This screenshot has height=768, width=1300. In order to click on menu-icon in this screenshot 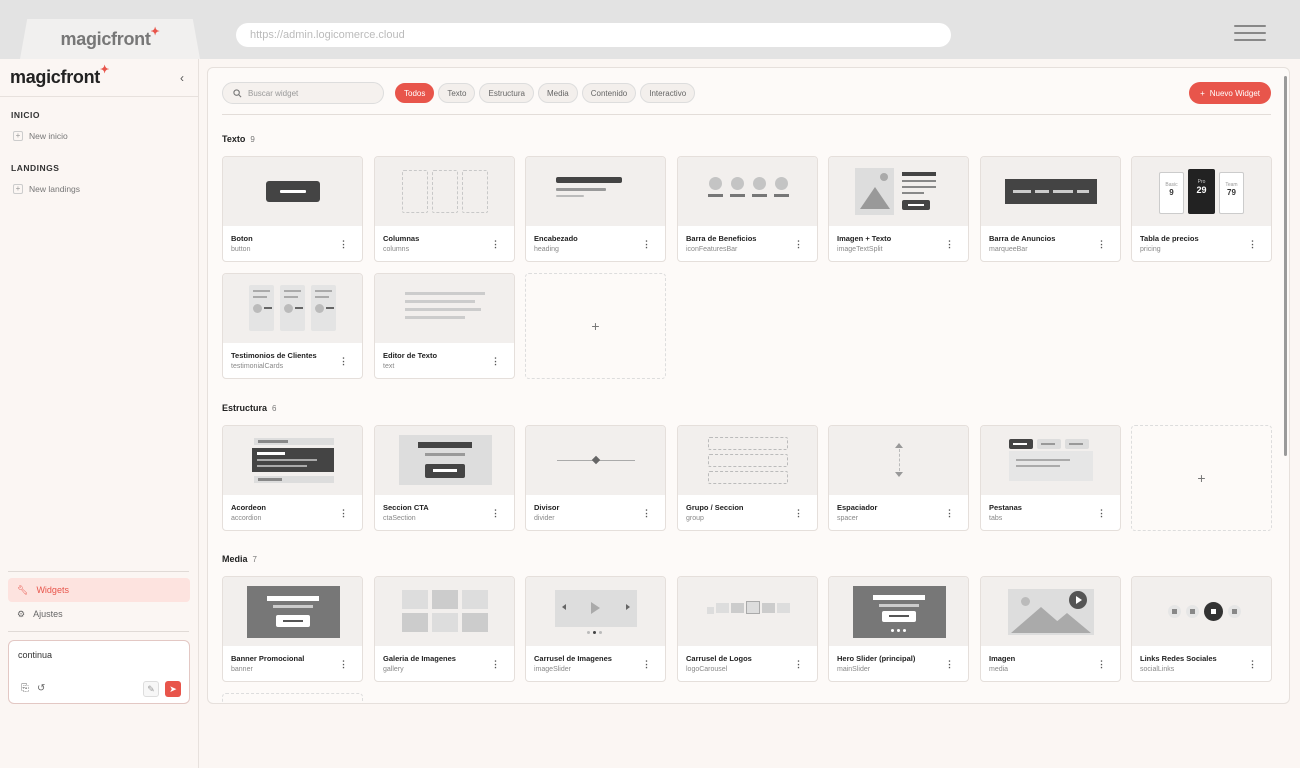, I will do `click(1250, 33)`.